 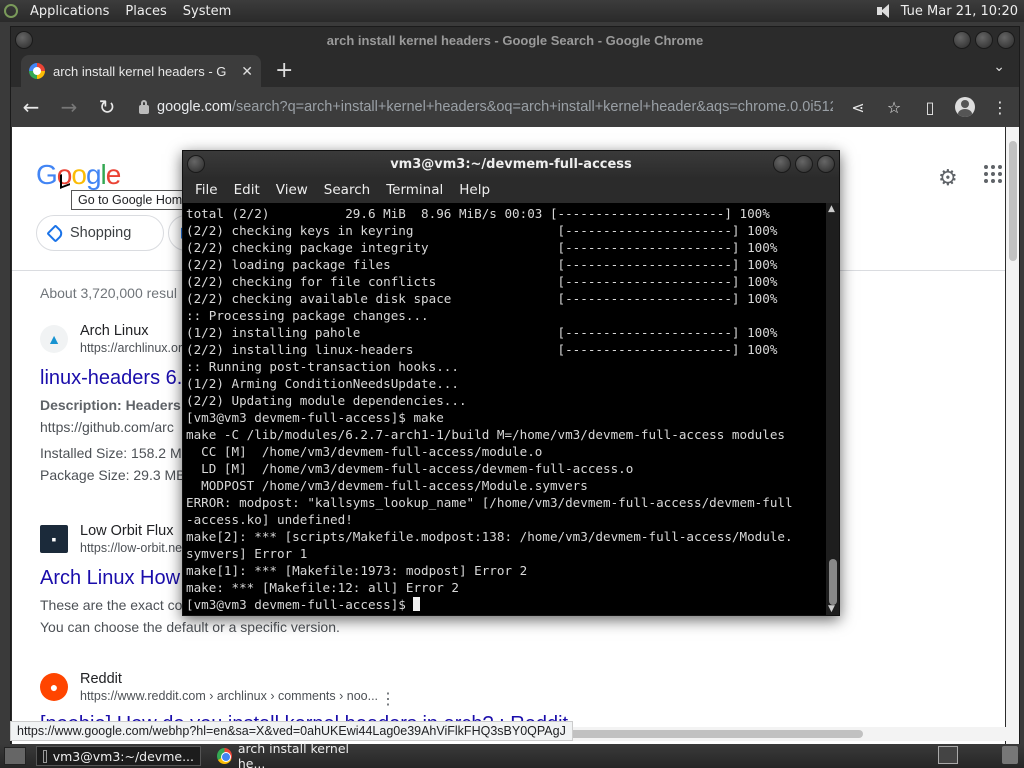 What do you see at coordinates (894, 107) in the screenshot?
I see `bookmark-star-icon: ☆` at bounding box center [894, 107].